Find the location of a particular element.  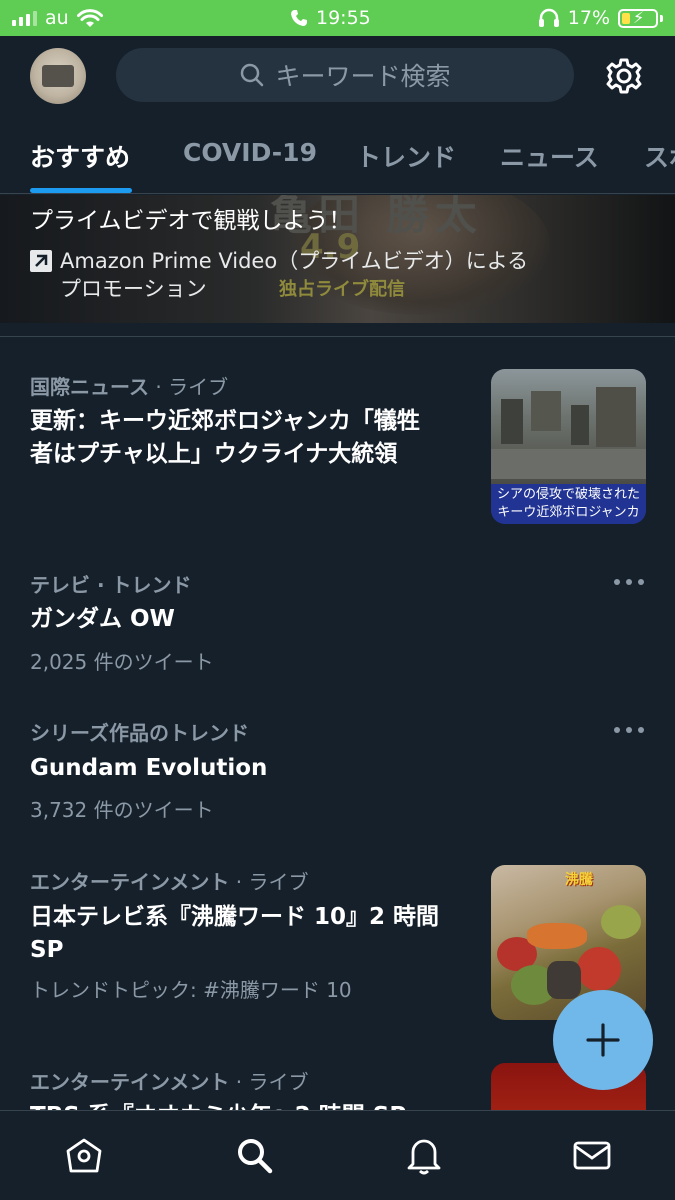

promoted-arrow-icon is located at coordinates (41, 261).